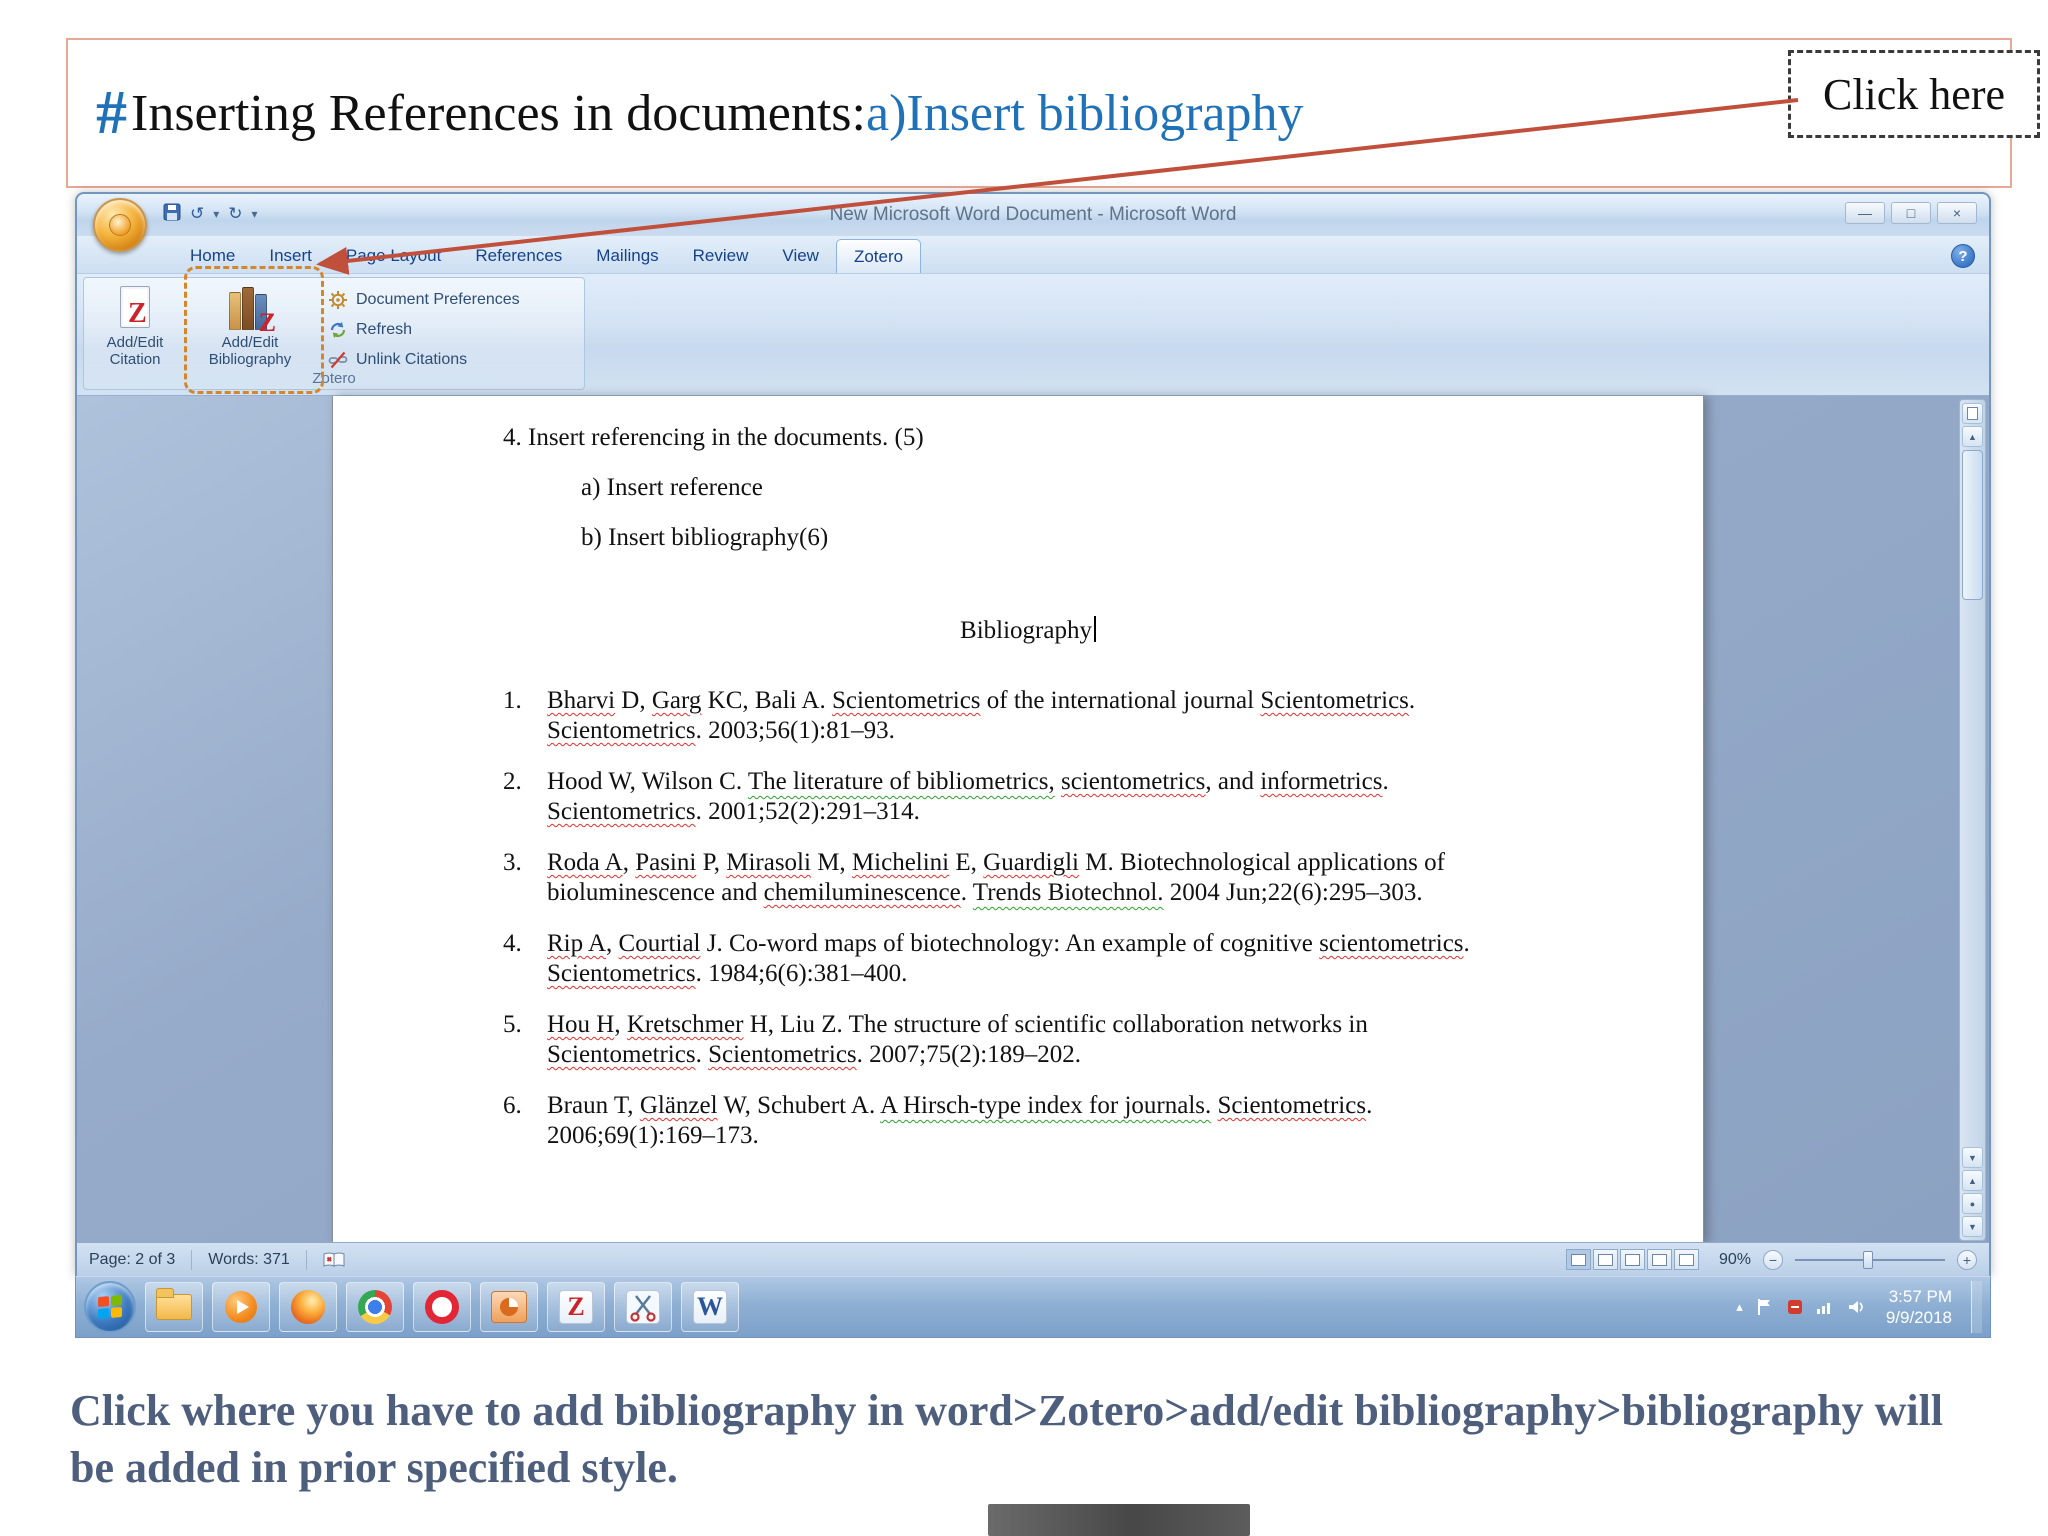 The image size is (2048, 1536). I want to click on title-accent-text: a)Insert bibliography, so click(1084, 113).